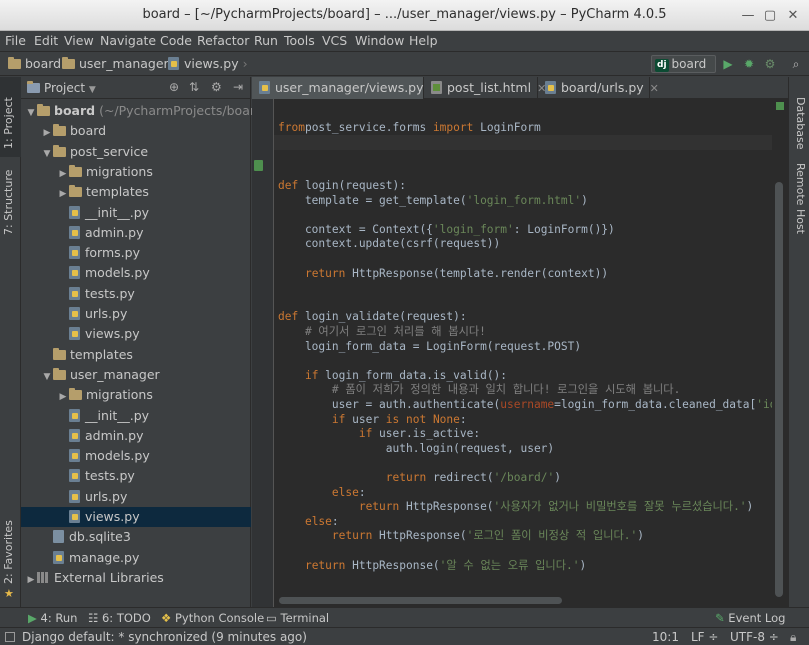 The width and height of the screenshot is (809, 645). Describe the element at coordinates (208, 63) in the screenshot. I see `breadcrumb-views-py: views.py ›` at that location.